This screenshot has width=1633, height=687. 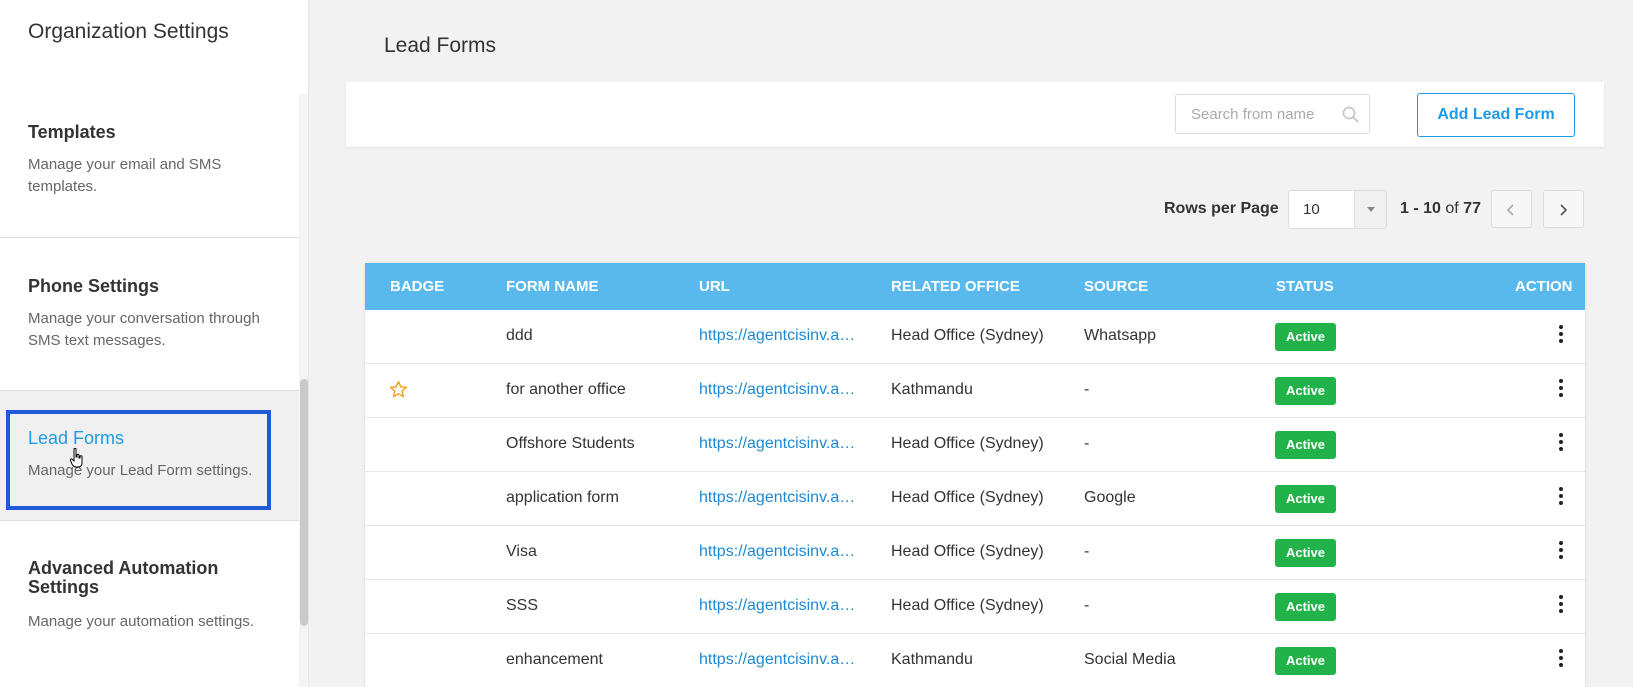 I want to click on focus-outline, so click(x=138, y=460).